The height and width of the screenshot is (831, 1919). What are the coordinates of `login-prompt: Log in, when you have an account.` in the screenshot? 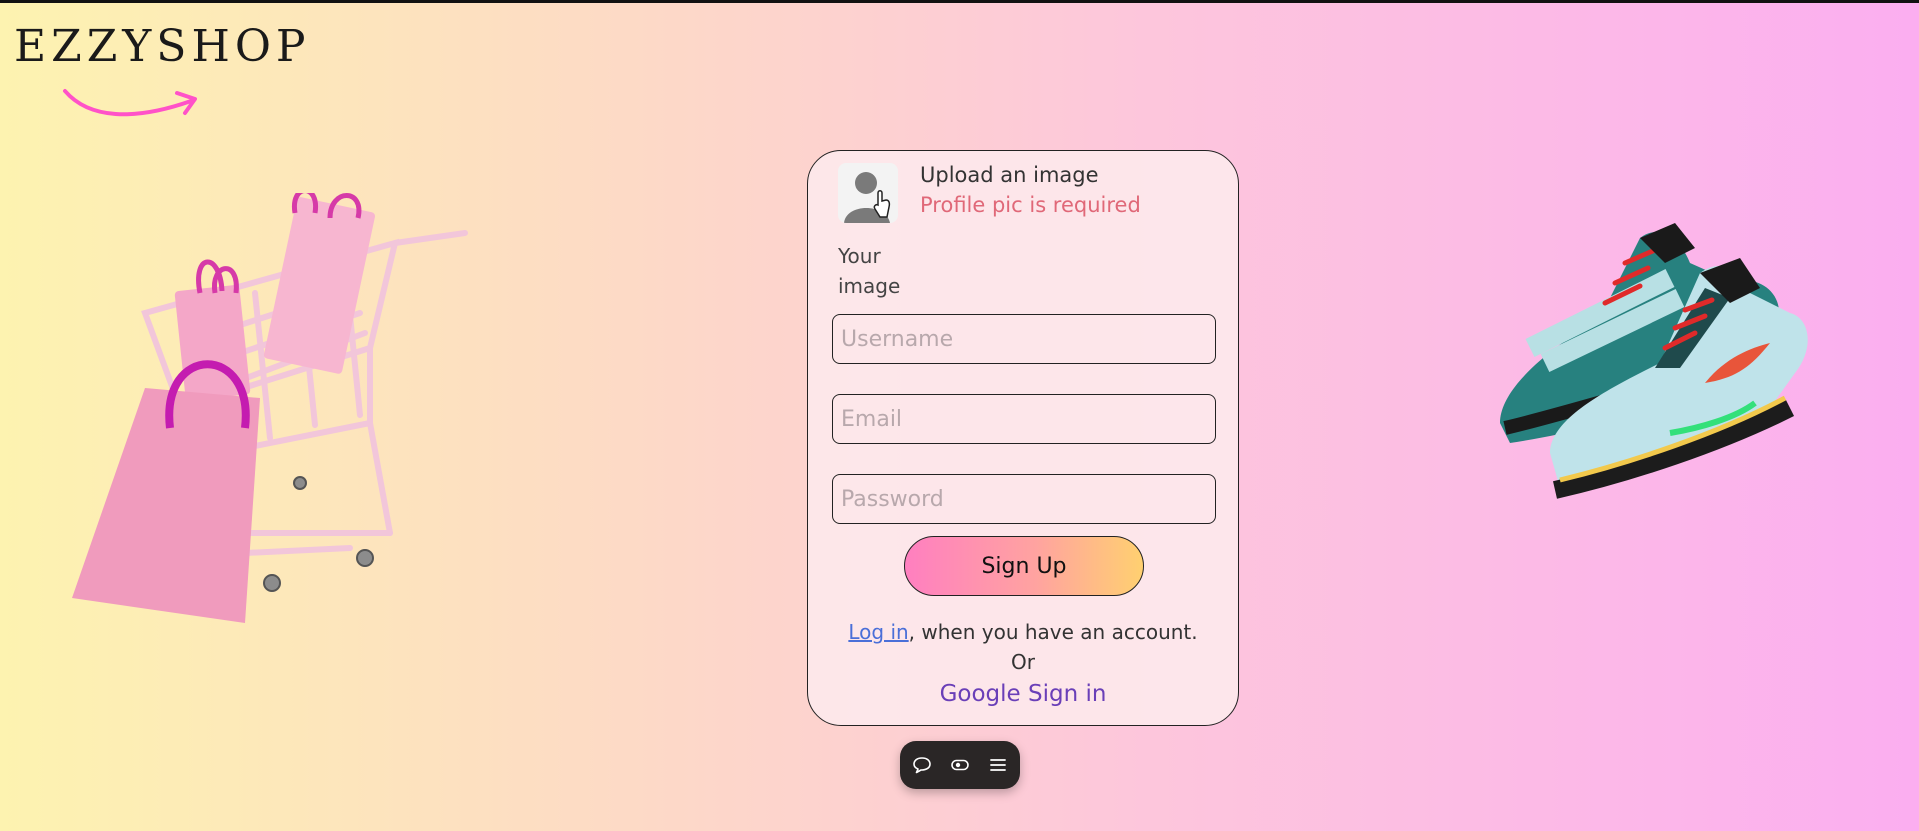 It's located at (1023, 632).